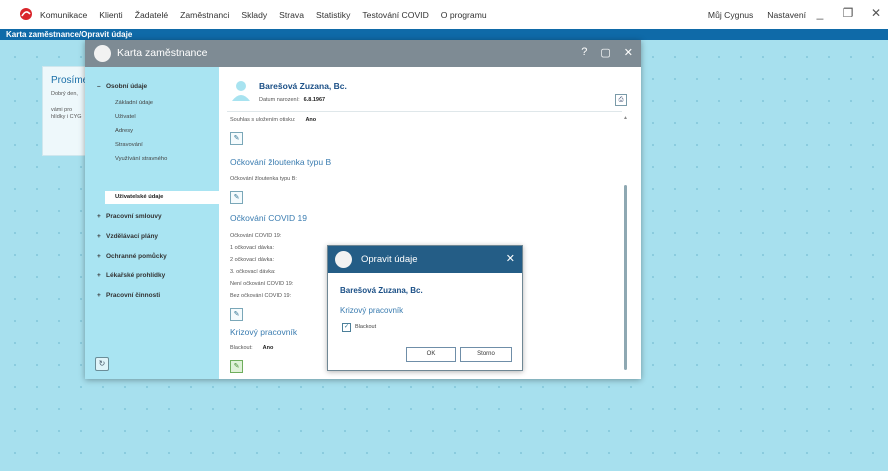 This screenshot has height=471, width=888. I want to click on sidebar-group-pracovni-smlouvy: + Pracovní smlouvy, so click(129, 216).